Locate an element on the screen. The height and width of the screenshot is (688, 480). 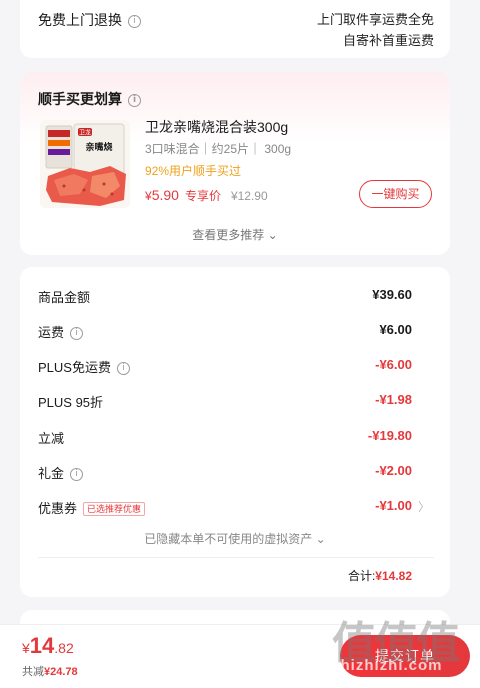
return-service-label: 免费上门退换 i is located at coordinates (89, 20).